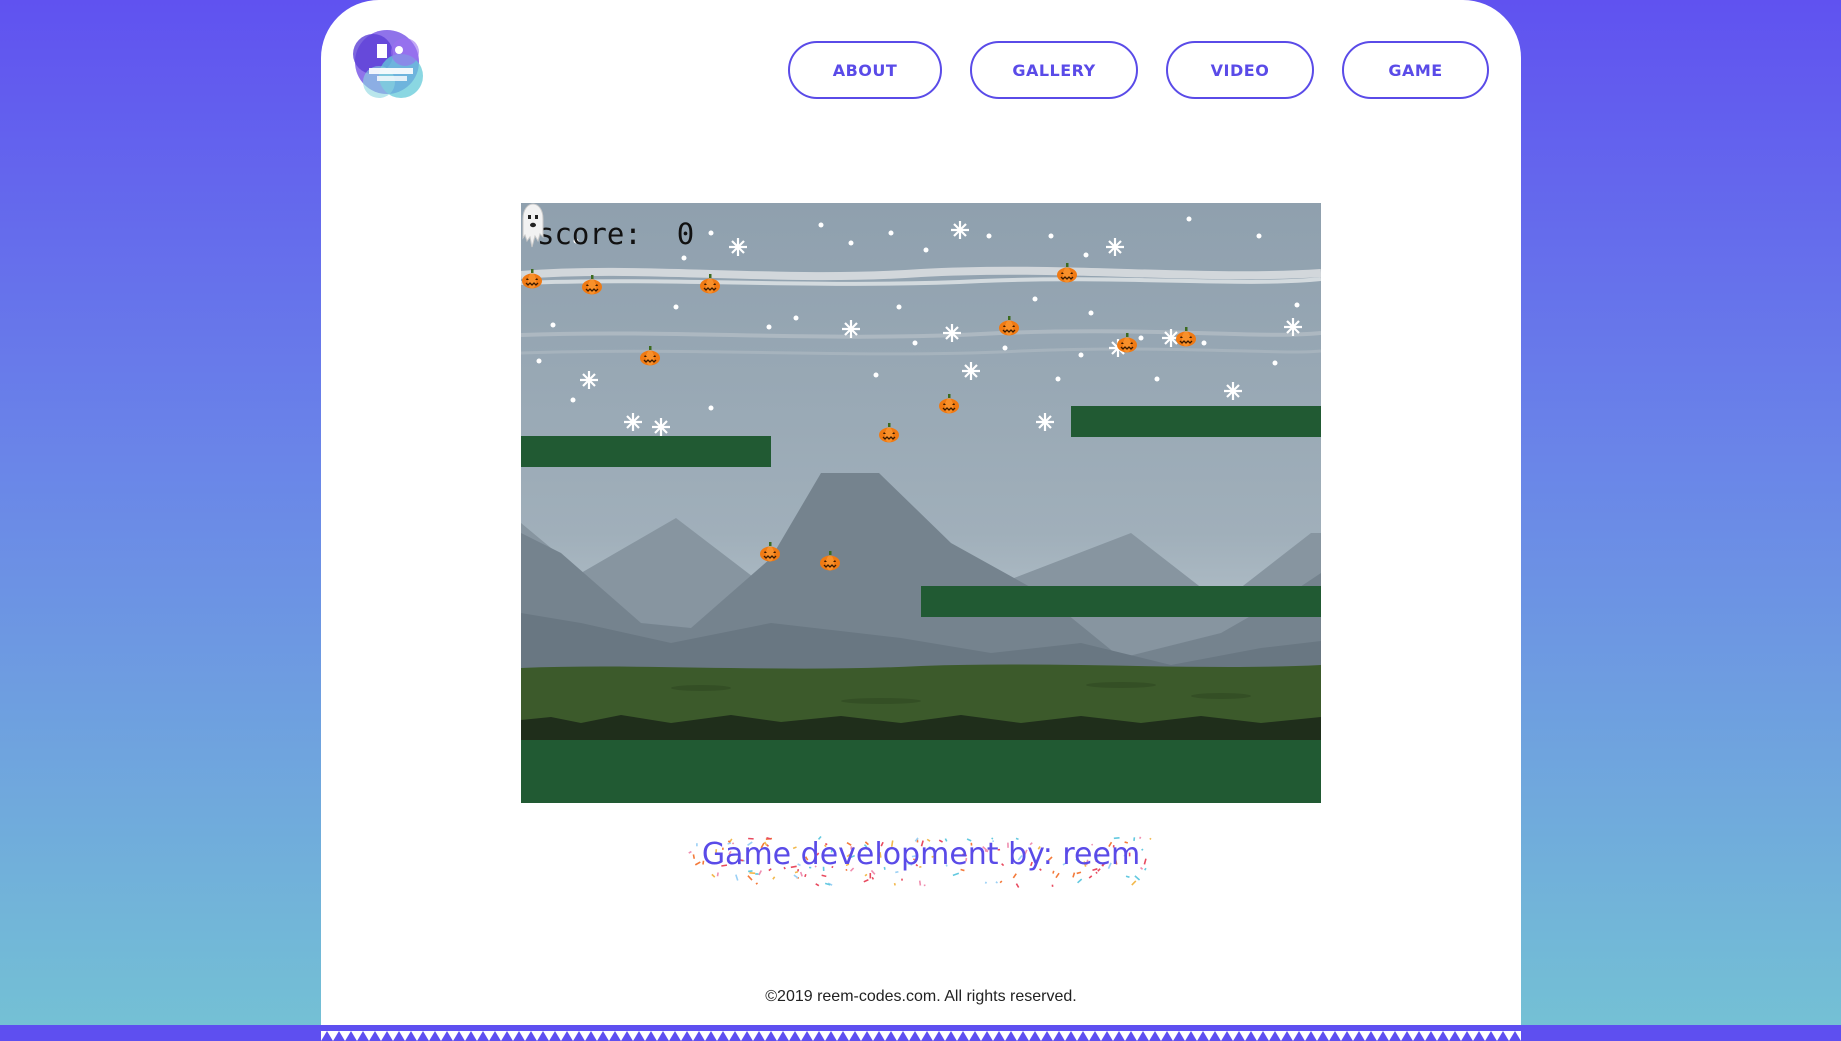 Image resolution: width=1841 pixels, height=1041 pixels. I want to click on score-display: score: 0, so click(615, 234).